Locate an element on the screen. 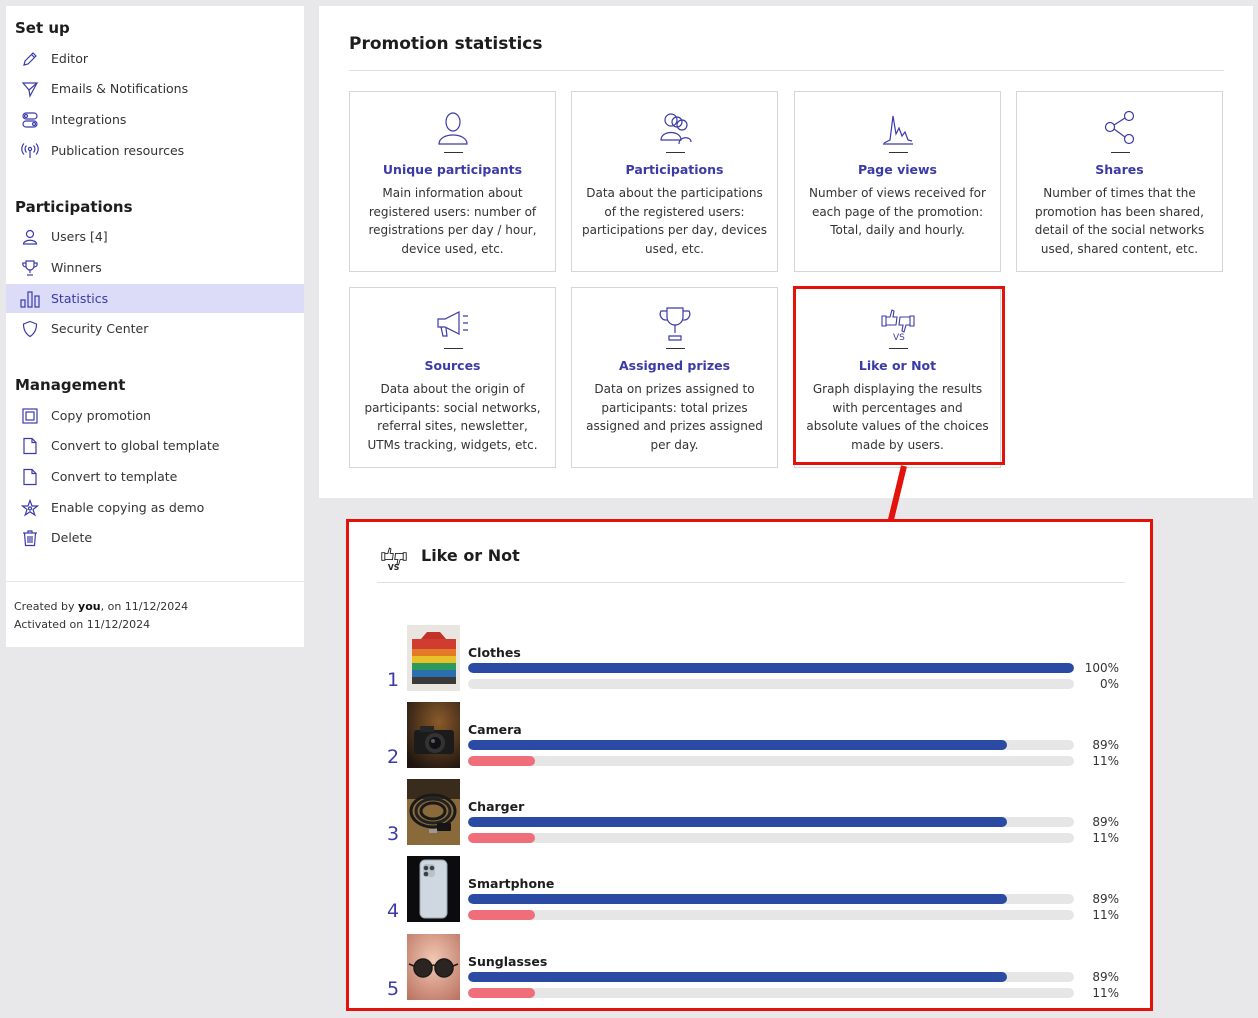 The width and height of the screenshot is (1258, 1018). rank-number: 3 is located at coordinates (393, 834).